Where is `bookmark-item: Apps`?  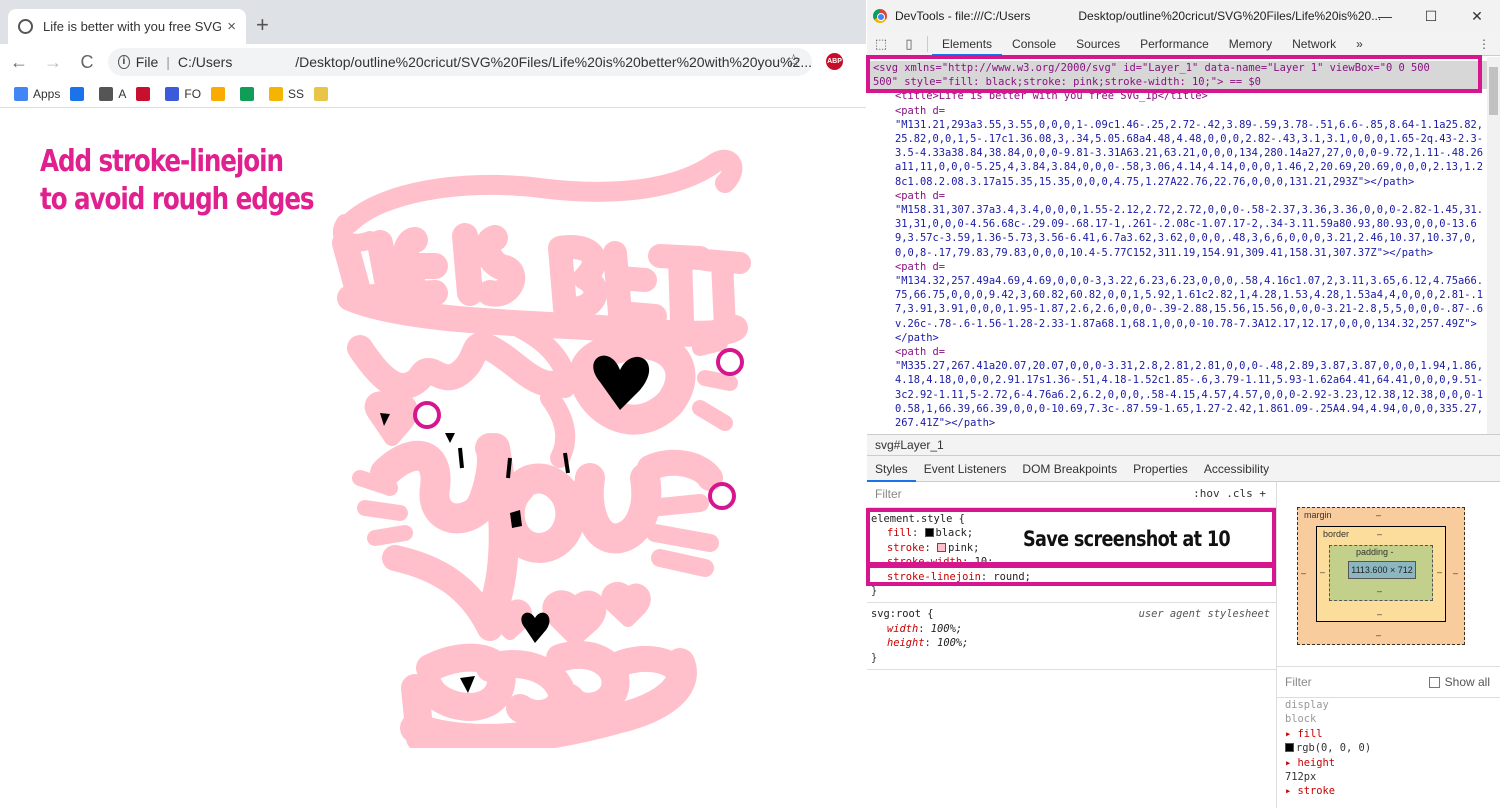
bookmark-item: Apps is located at coordinates (37, 93).